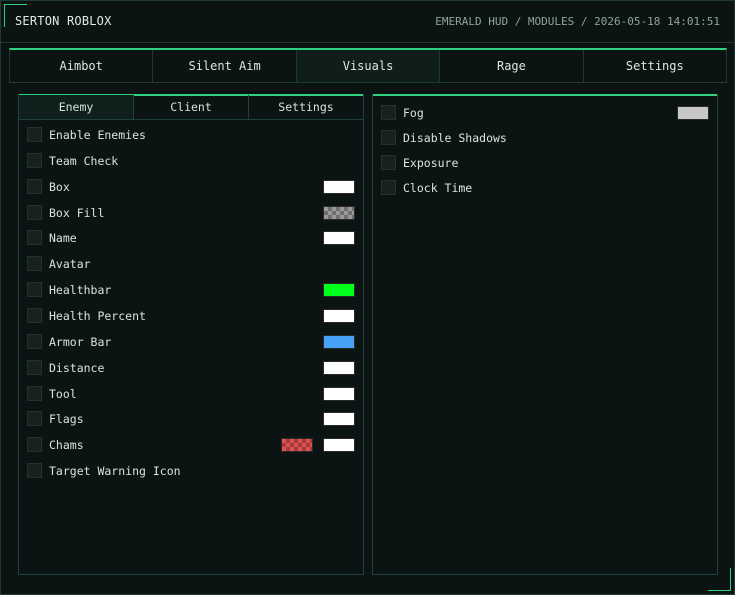 This screenshot has height=599, width=737. I want to click on armor-bar-color-picker, so click(339, 341).